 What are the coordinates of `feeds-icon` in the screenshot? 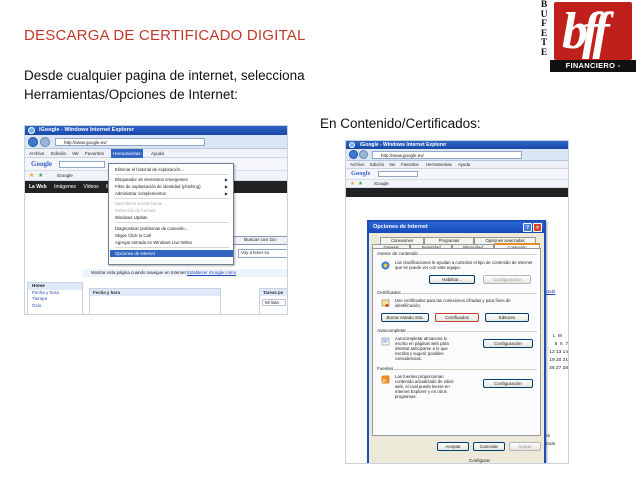 It's located at (385, 379).